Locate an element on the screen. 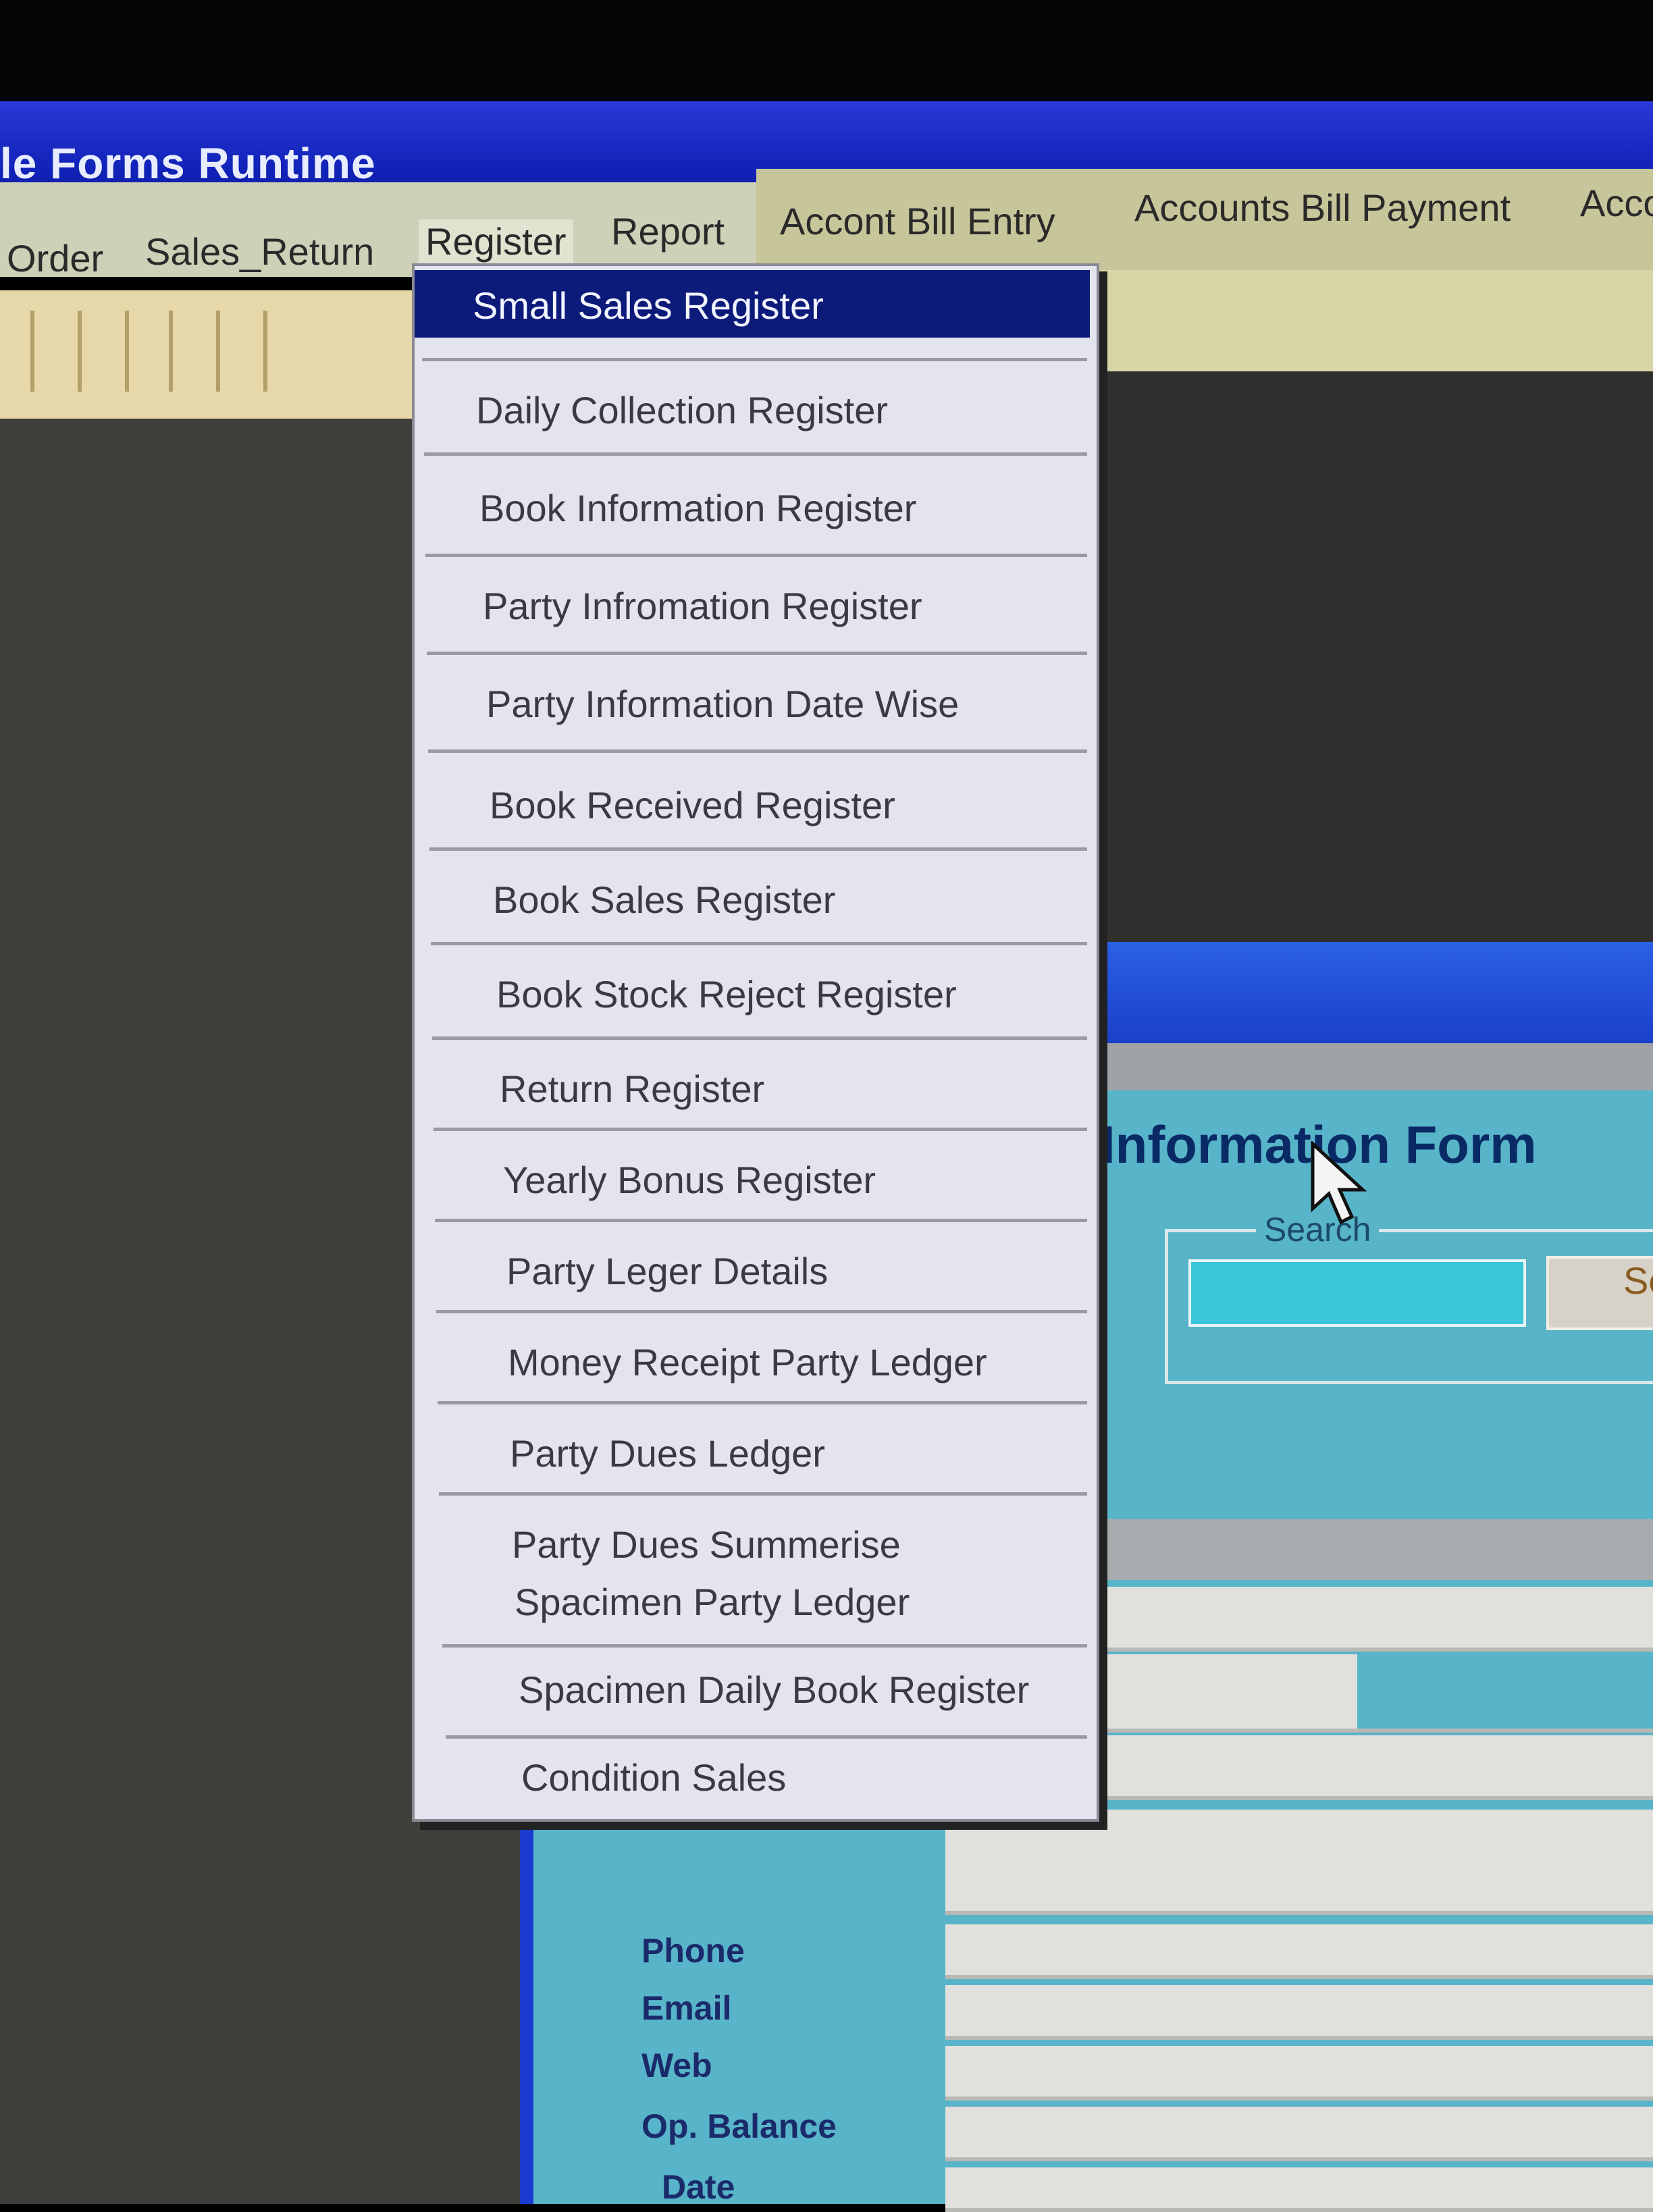 The width and height of the screenshot is (1653, 2212). menu-item-small-sales-register: Small Sales Register is located at coordinates (648, 305).